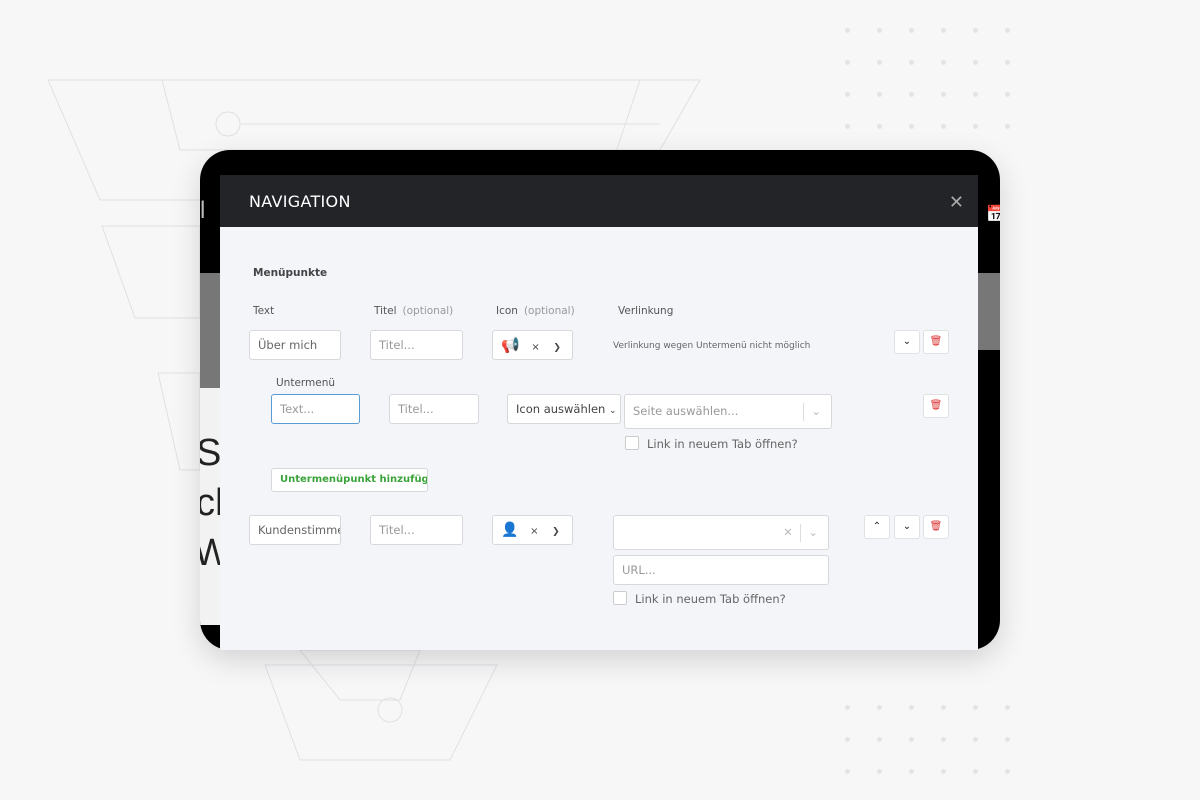  I want to click on modal-title: NAVIGATION, so click(300, 201).